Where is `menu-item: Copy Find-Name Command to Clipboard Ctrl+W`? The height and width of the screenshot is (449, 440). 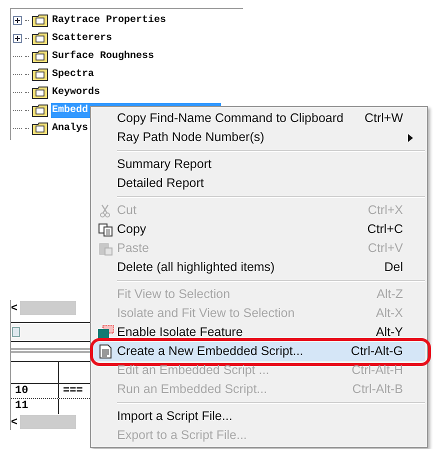
menu-item: Copy Find-Name Command to Clipboard Ctrl+W is located at coordinates (259, 118).